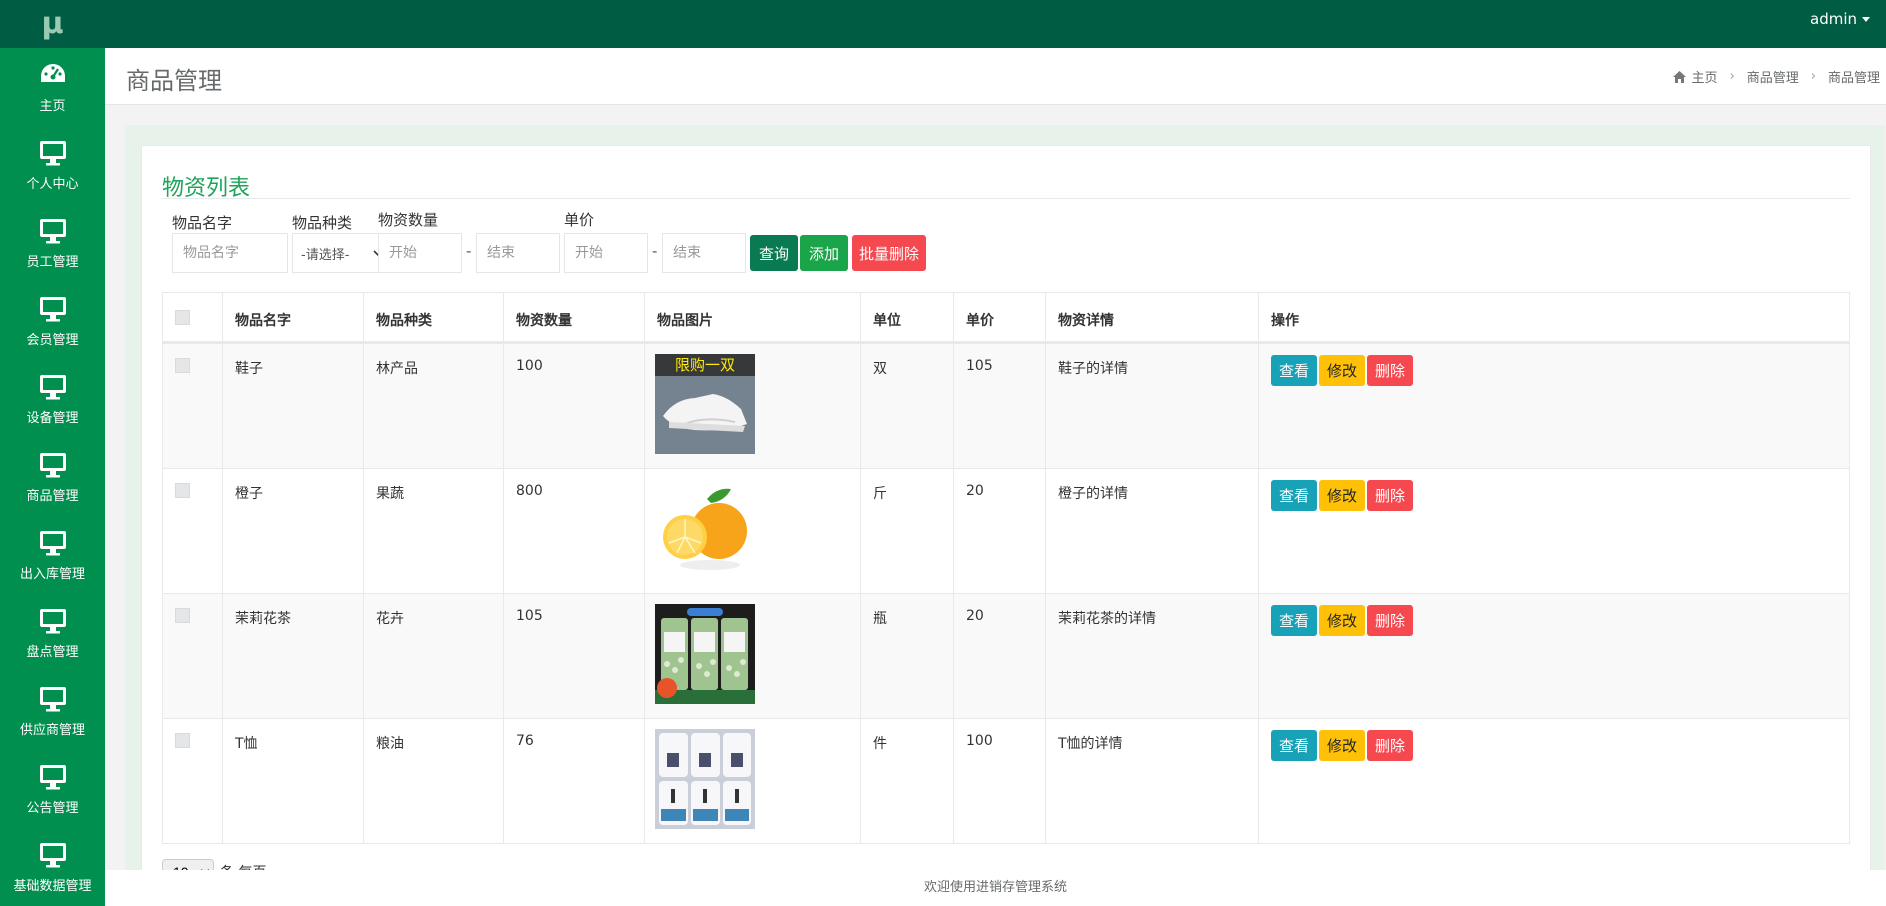 The height and width of the screenshot is (906, 1886). I want to click on batch-delete-button: 批量删除, so click(889, 253).